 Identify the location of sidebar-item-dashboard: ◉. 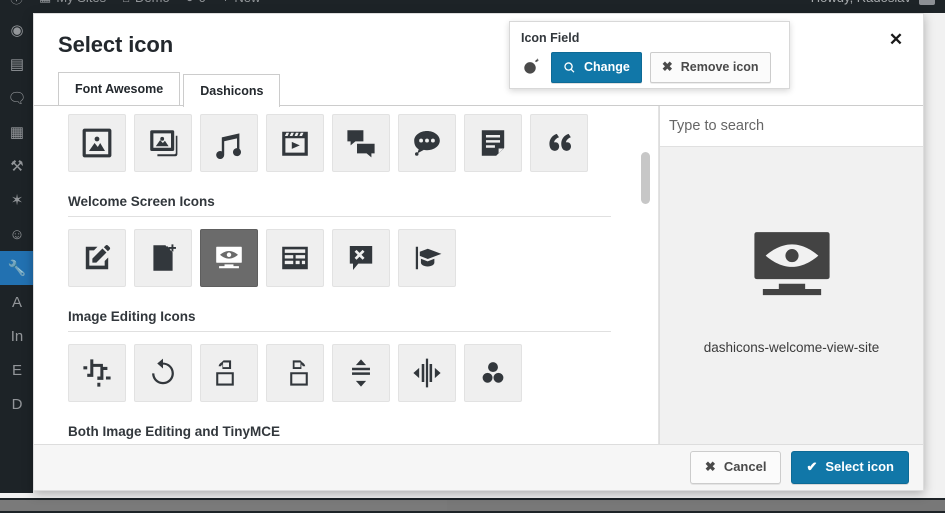
(16, 30).